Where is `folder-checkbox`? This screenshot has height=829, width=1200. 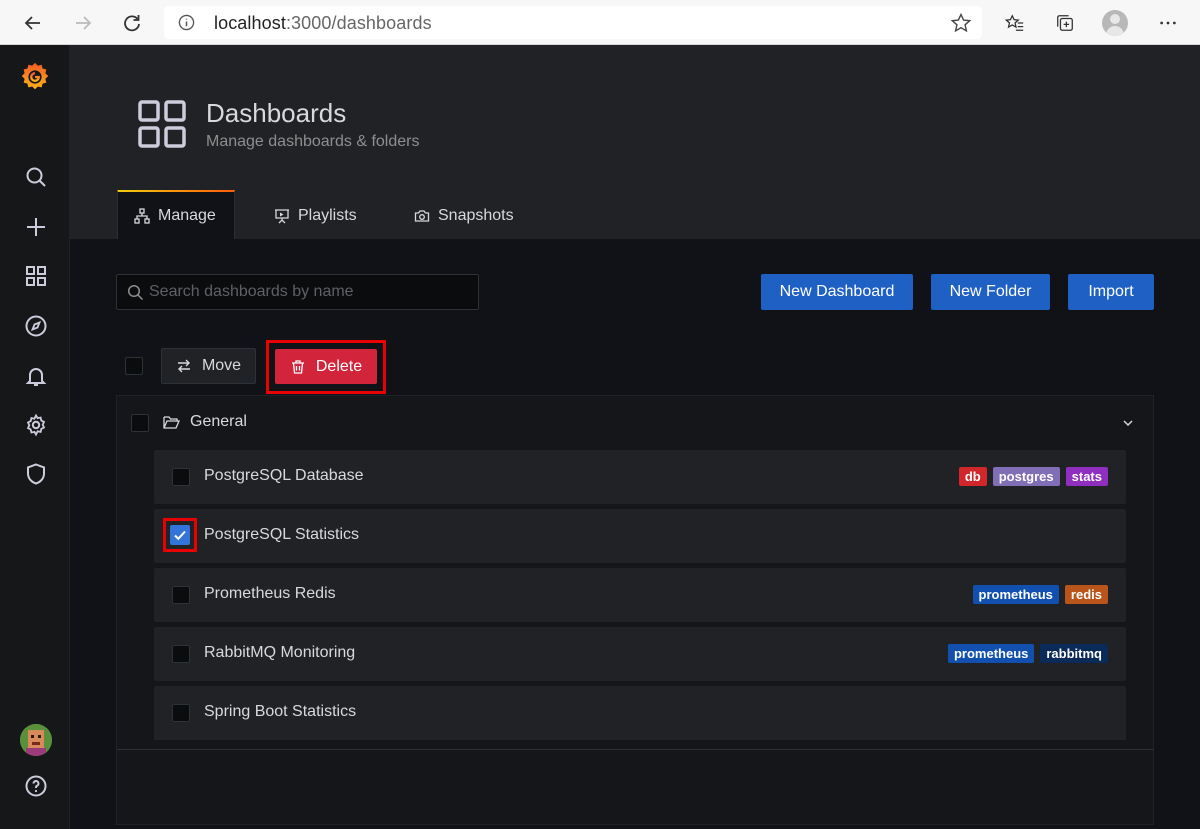
folder-checkbox is located at coordinates (140, 423).